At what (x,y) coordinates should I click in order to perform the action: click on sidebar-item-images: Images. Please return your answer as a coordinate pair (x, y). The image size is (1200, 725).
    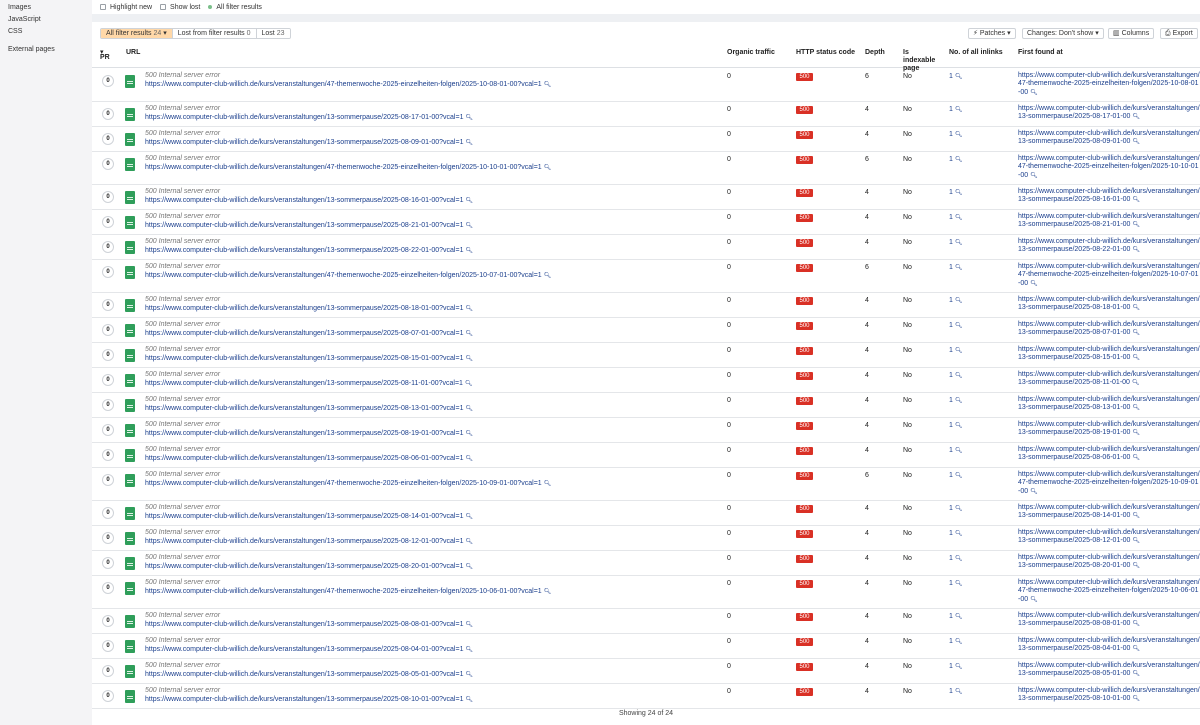
    Looking at the image, I should click on (19, 7).